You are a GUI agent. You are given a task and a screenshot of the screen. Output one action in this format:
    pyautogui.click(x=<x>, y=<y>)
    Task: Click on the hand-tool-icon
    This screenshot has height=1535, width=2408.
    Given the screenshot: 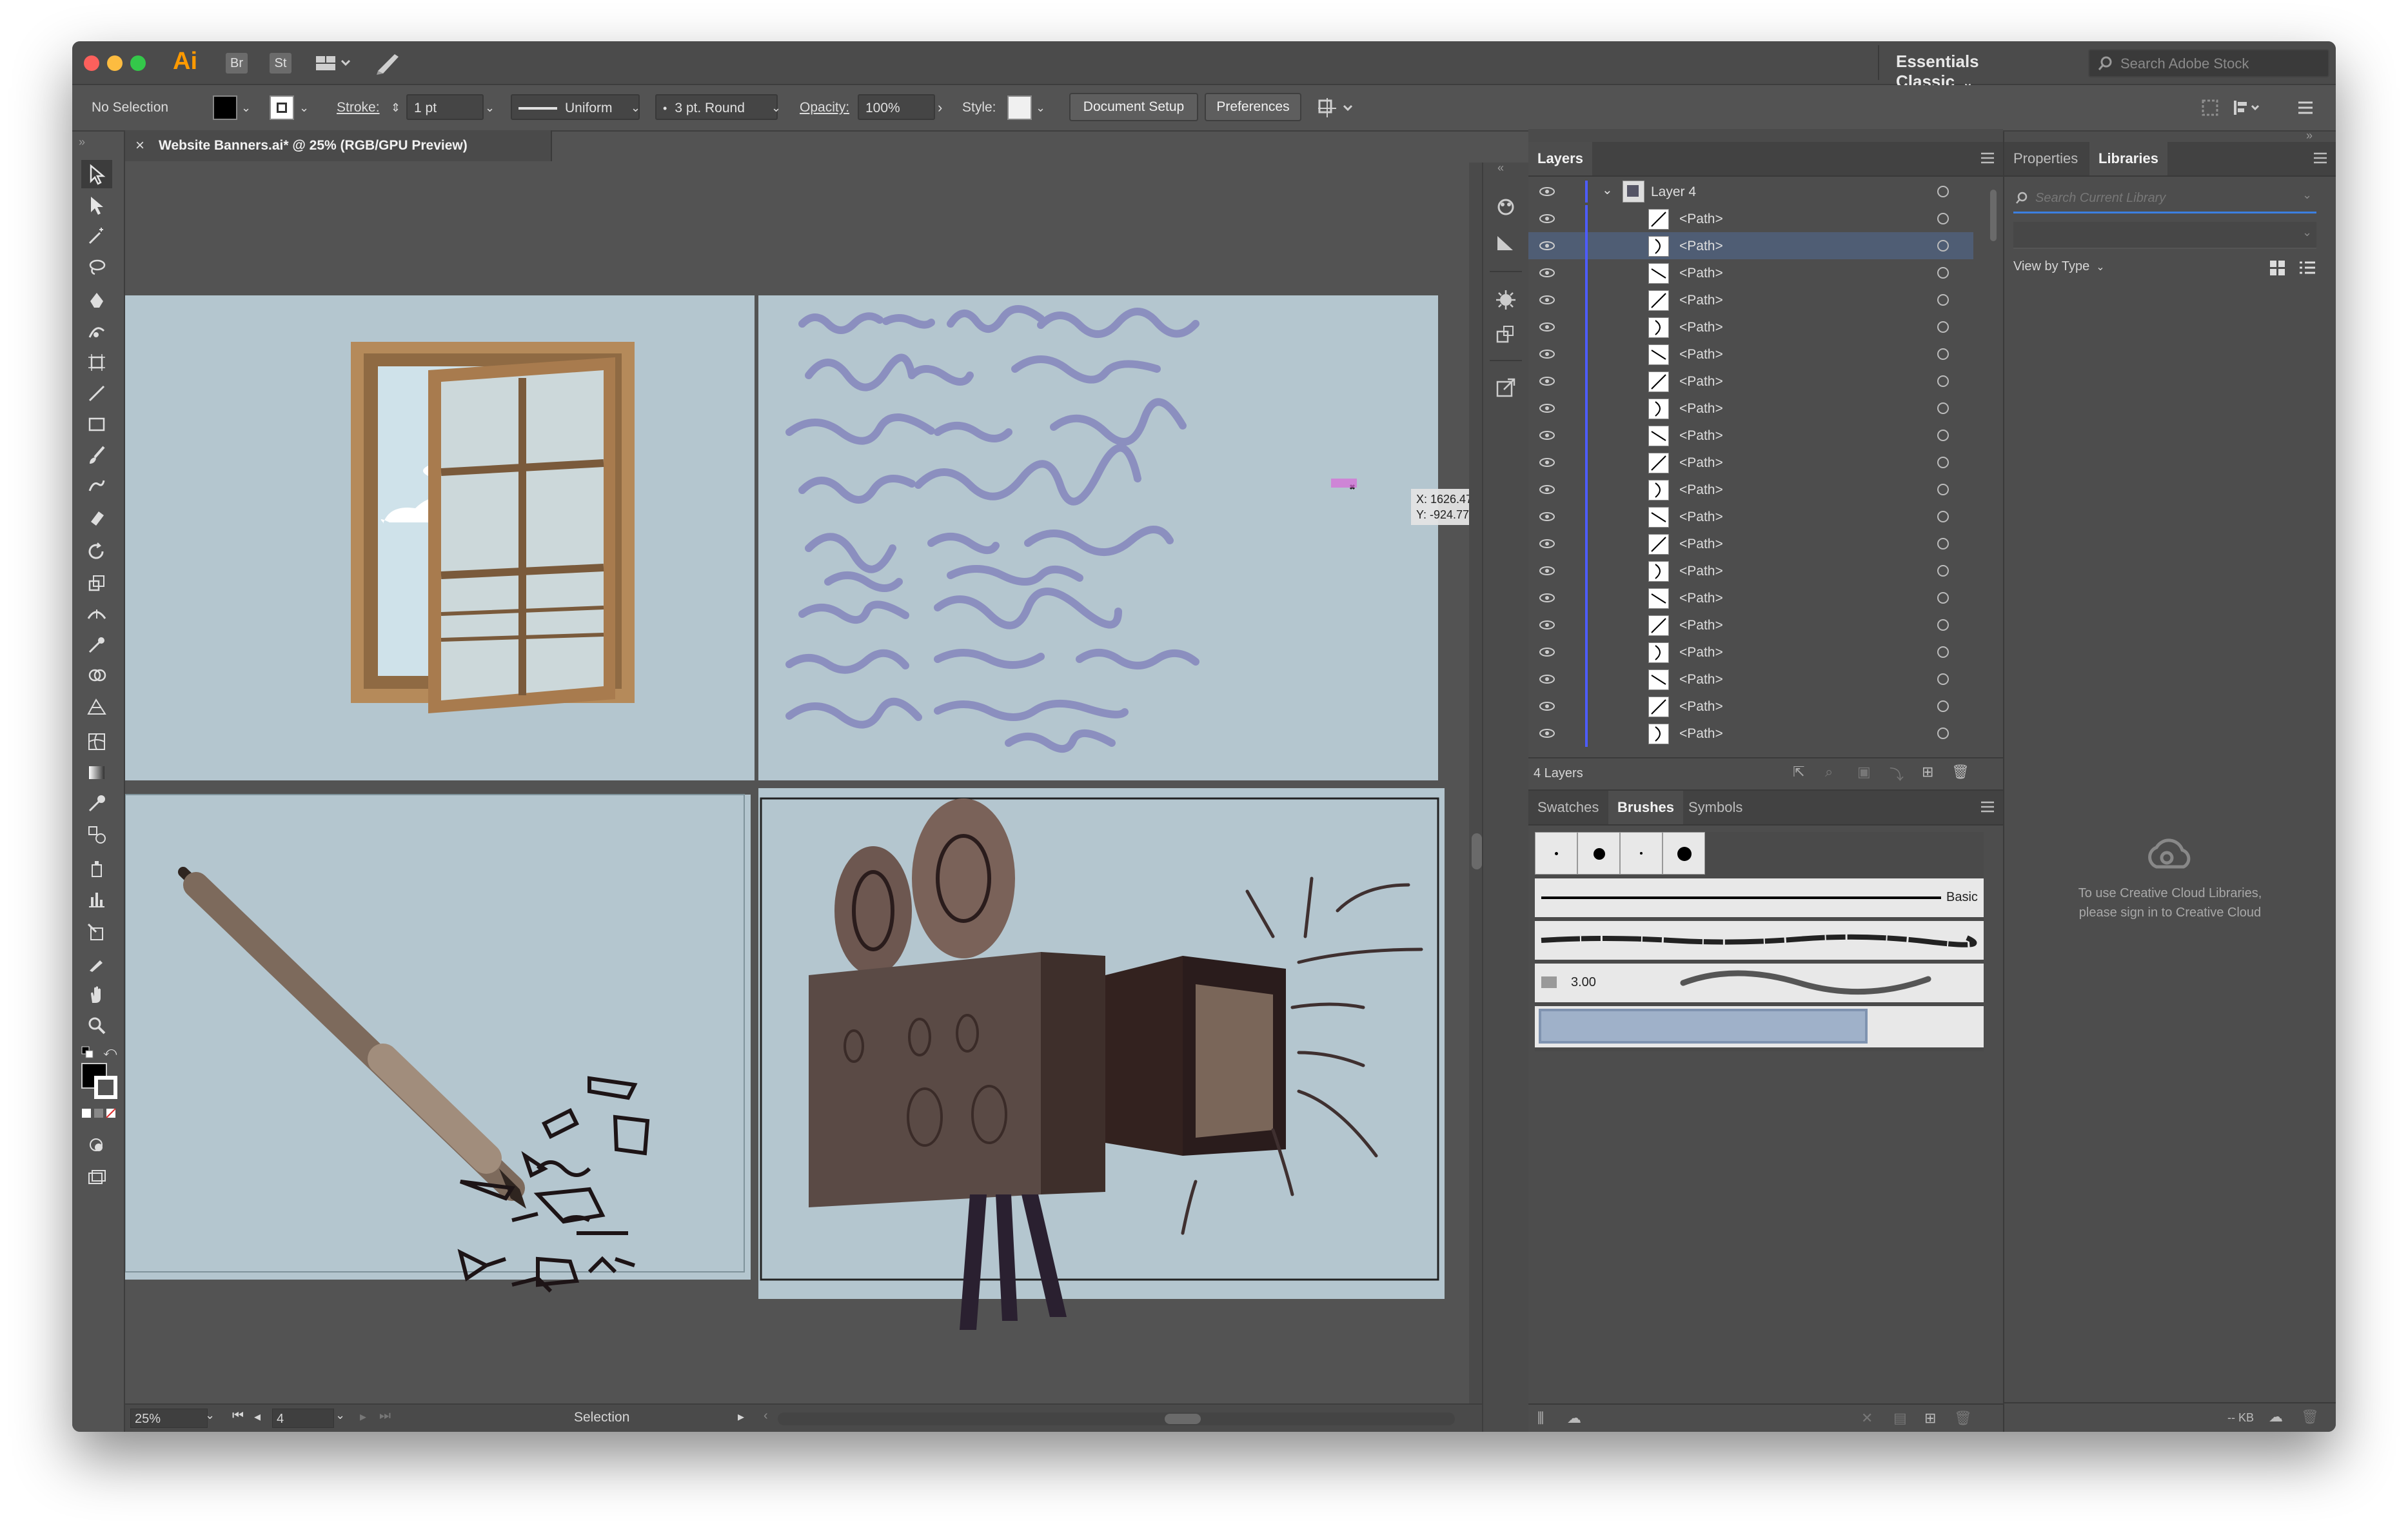 What is the action you would take?
    pyautogui.click(x=96, y=994)
    